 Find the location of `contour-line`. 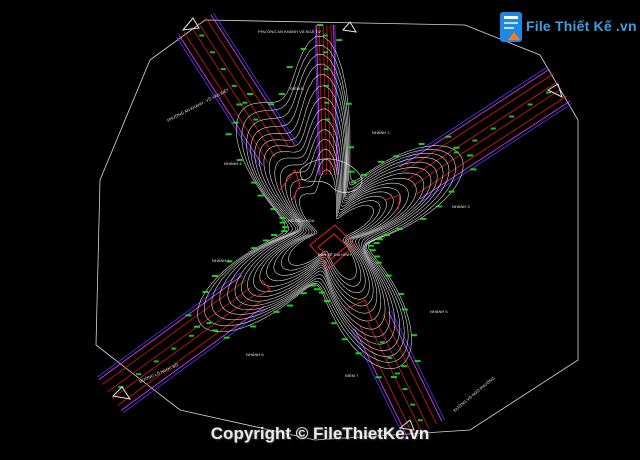

contour-line is located at coordinates (331, 175).